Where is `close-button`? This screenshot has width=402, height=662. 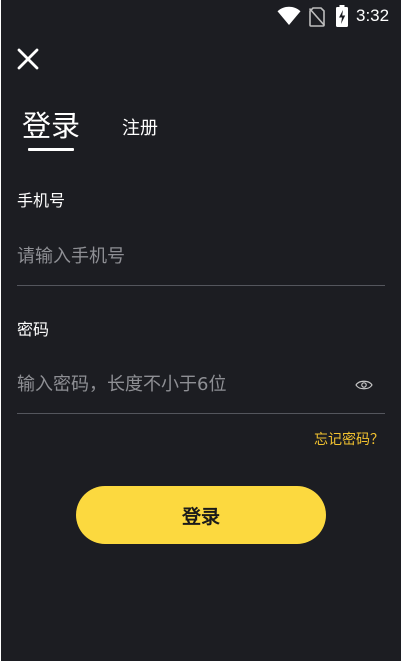
close-button is located at coordinates (28, 59).